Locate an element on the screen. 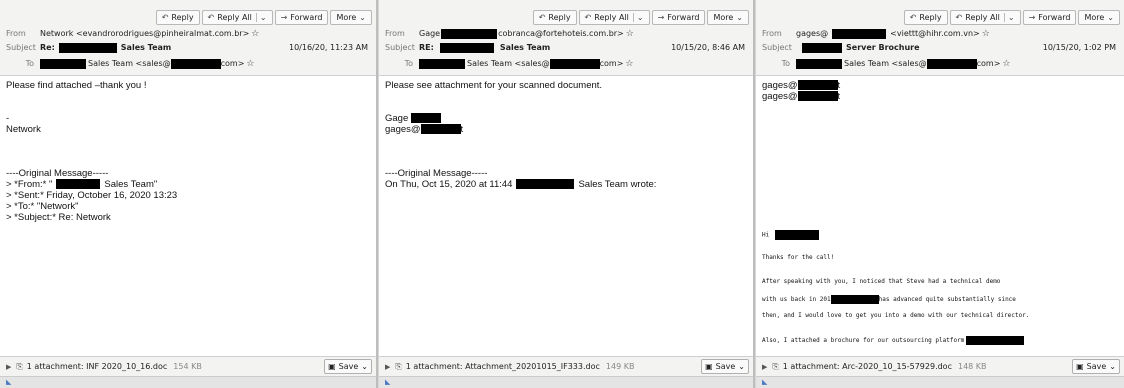 This screenshot has height=388, width=1124. body-line: ----Original Message----- is located at coordinates (436, 173).